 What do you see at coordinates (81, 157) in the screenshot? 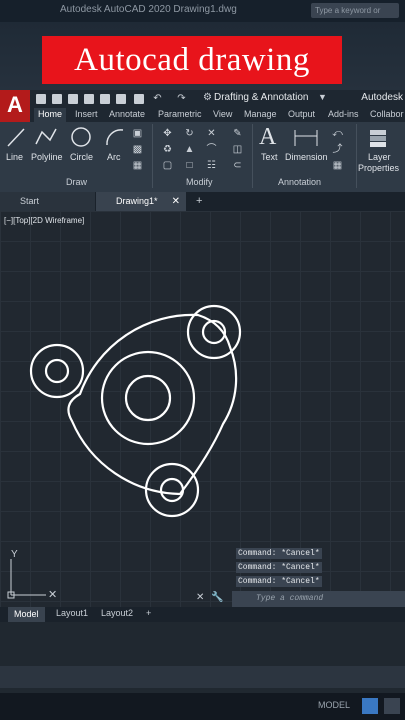
I see `circle-button: Circle` at bounding box center [81, 157].